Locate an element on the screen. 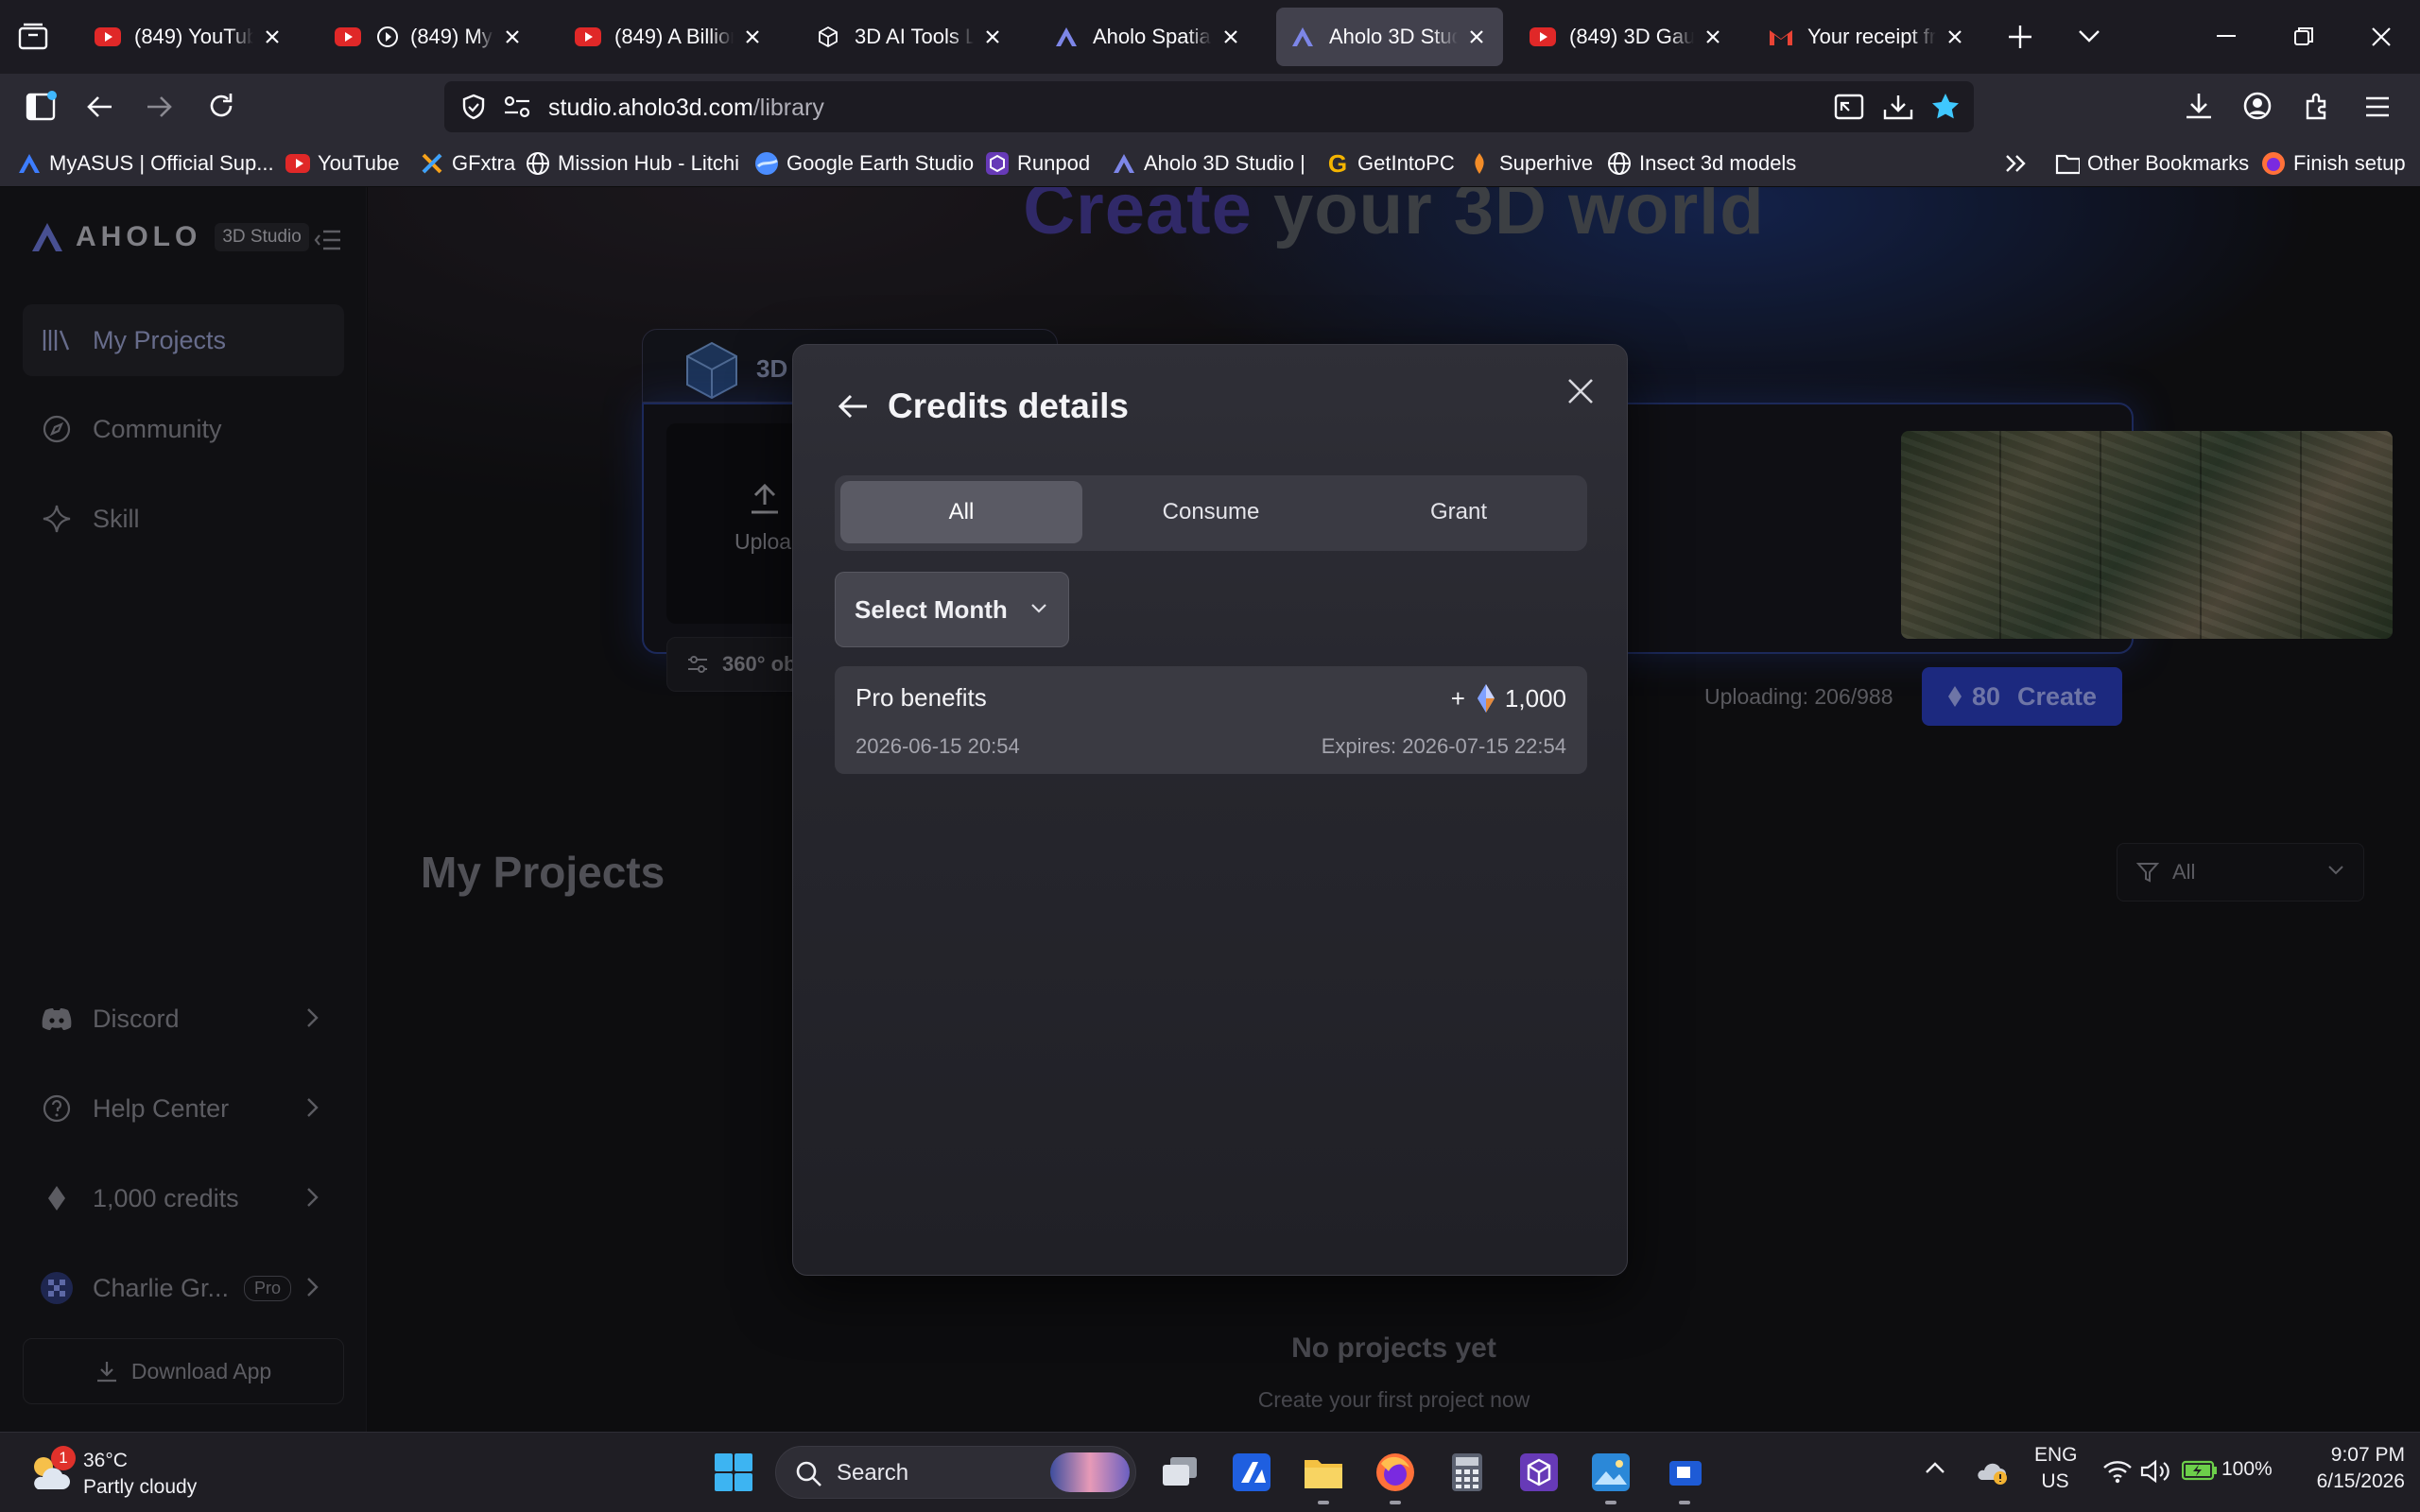 The width and height of the screenshot is (2420, 1512). tab-aholo-spatial: Aholo Spatial Intel is located at coordinates (1148, 37).